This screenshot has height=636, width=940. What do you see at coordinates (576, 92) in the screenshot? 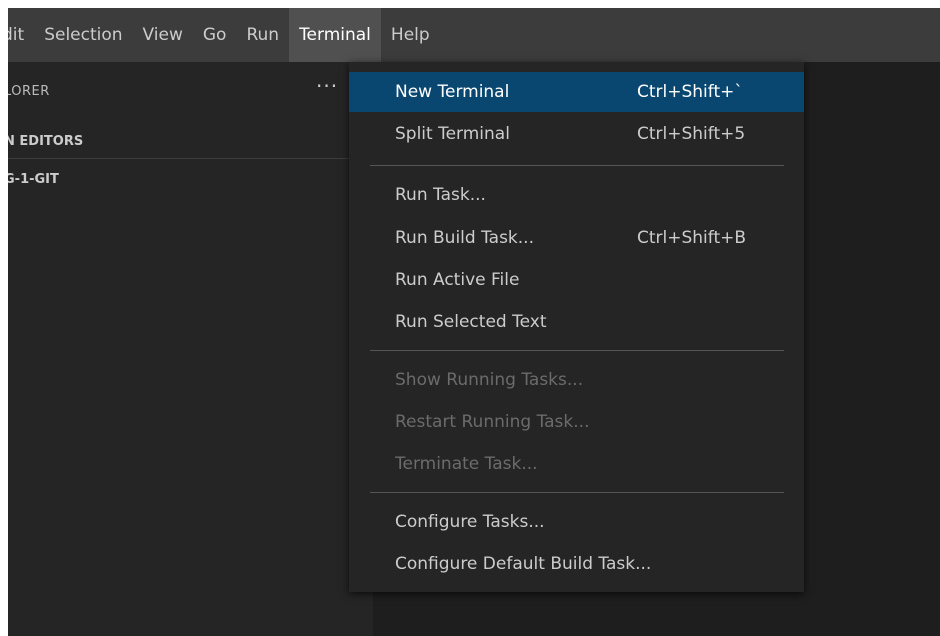
I see `menu-item-new-terminal: New Terminal Ctrl+Shift+`` at bounding box center [576, 92].